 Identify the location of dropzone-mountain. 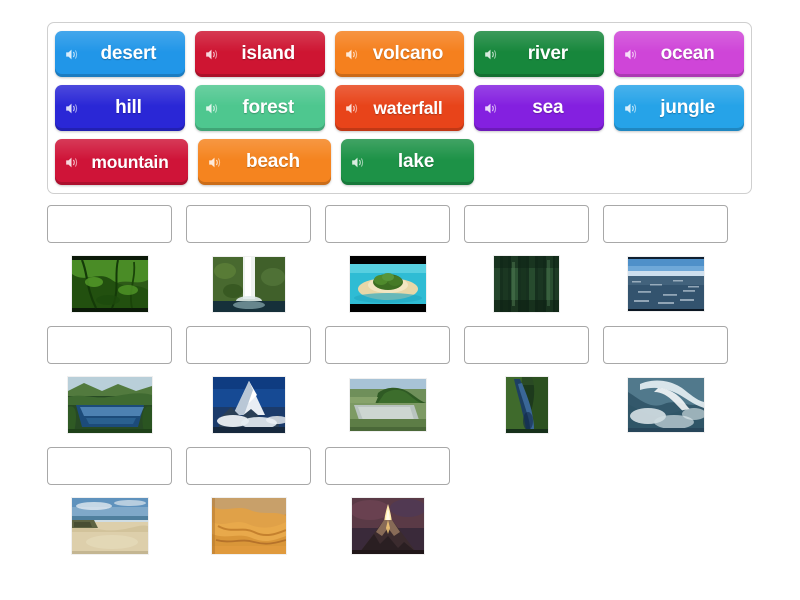
(248, 345).